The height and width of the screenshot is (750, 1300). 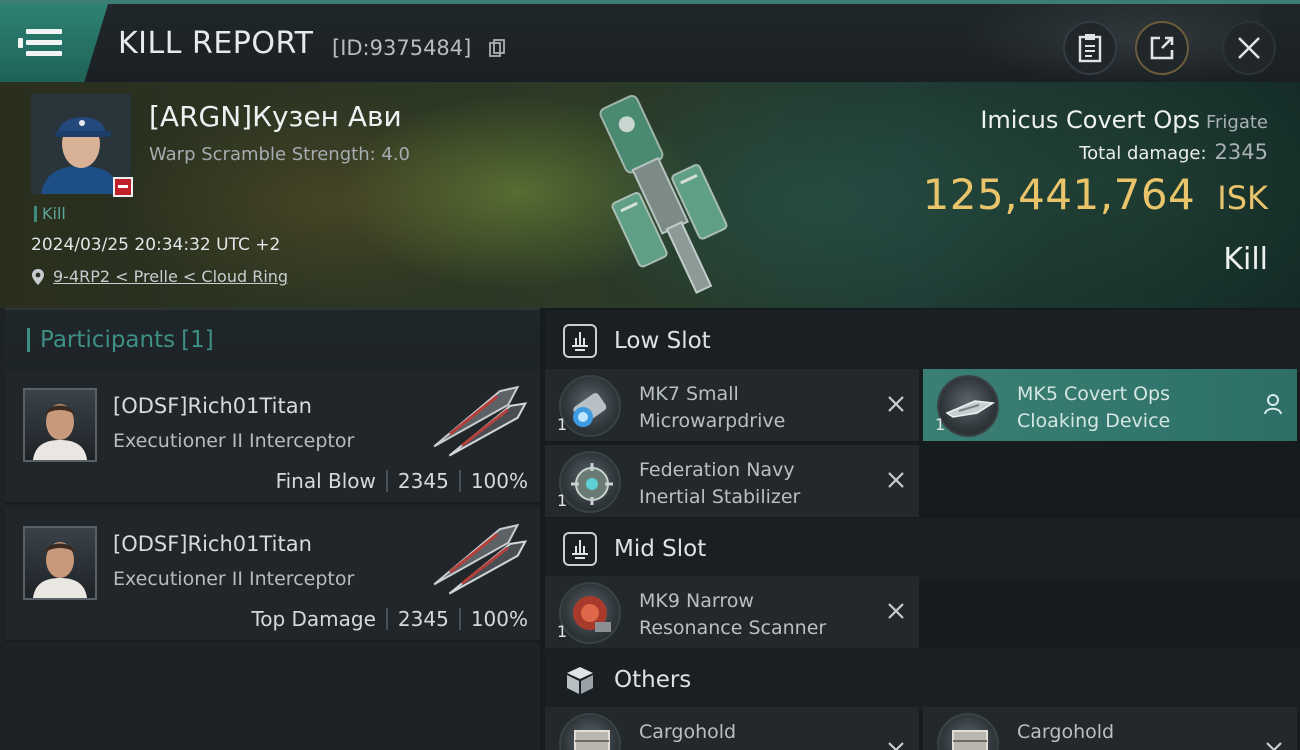 What do you see at coordinates (660, 549) in the screenshot?
I see `mid-slot-label: Mid Slot` at bounding box center [660, 549].